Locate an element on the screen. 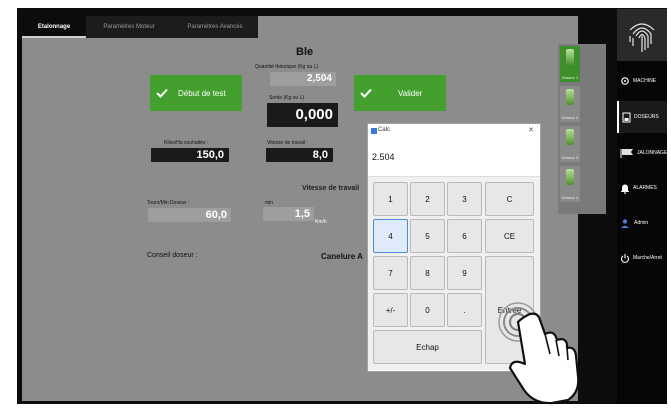  doseur-2-button: Doseur 2 is located at coordinates (570, 104).